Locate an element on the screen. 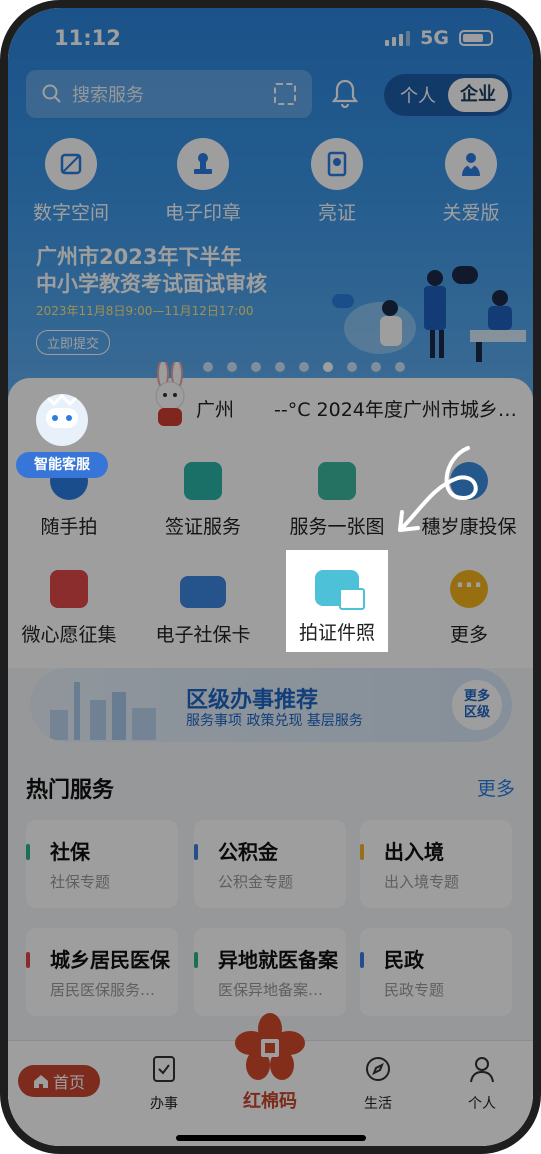  smart-assistant-button: 智能客服 is located at coordinates (62, 436).